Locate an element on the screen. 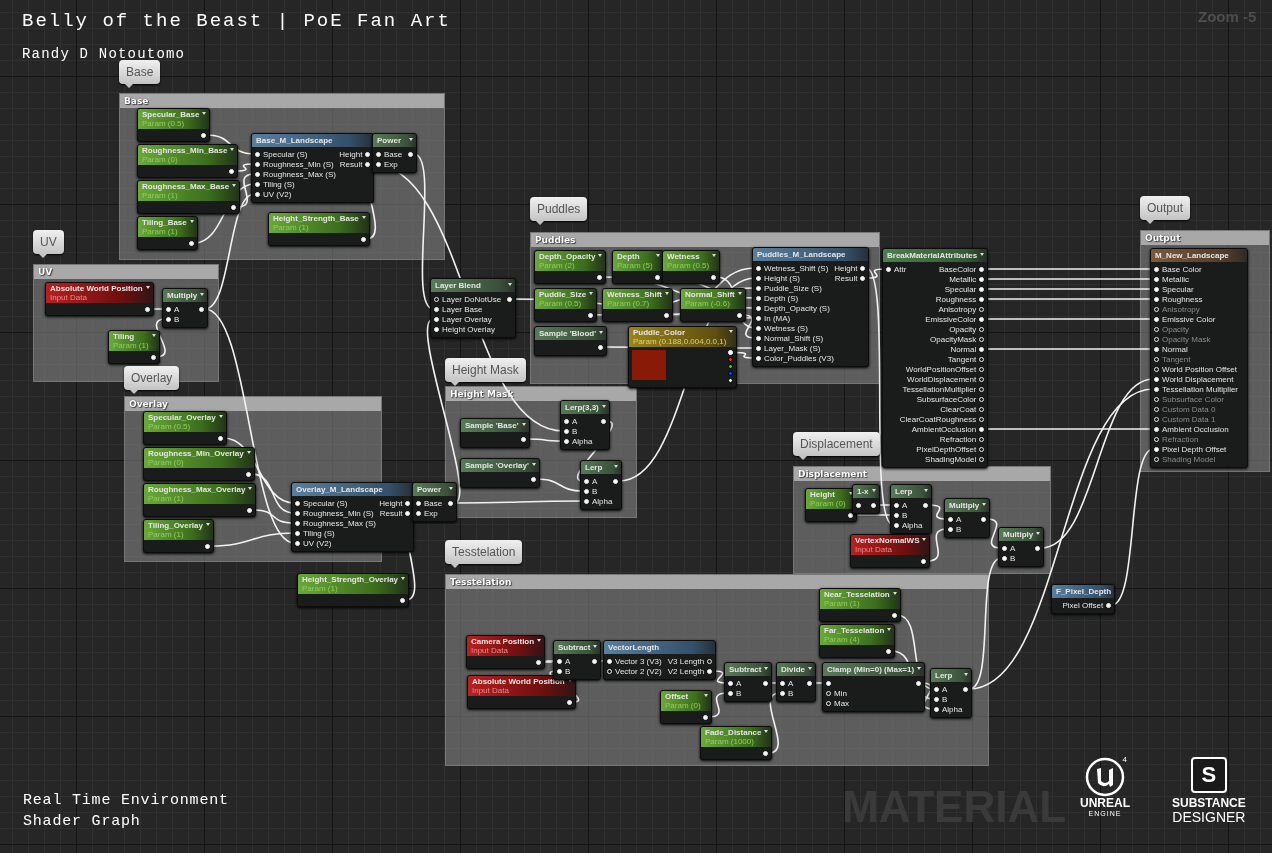 This screenshot has height=853, width=1272. graph-node: Sample 'Overlay' is located at coordinates (500, 473).